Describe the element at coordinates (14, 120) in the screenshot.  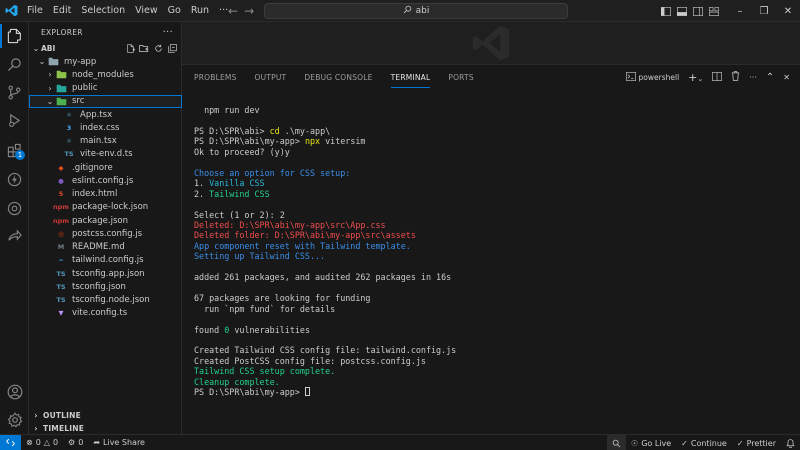
I see `run-debug-icon` at that location.